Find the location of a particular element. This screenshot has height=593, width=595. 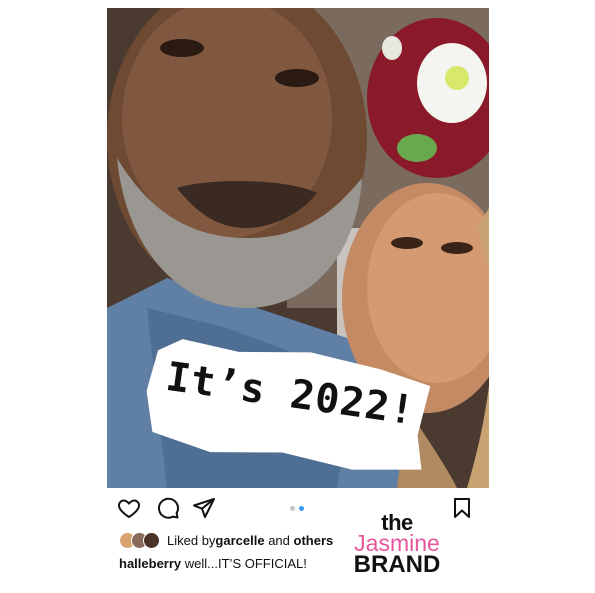

liked-by-row: Liked by garcelle and others is located at coordinates (226, 540).